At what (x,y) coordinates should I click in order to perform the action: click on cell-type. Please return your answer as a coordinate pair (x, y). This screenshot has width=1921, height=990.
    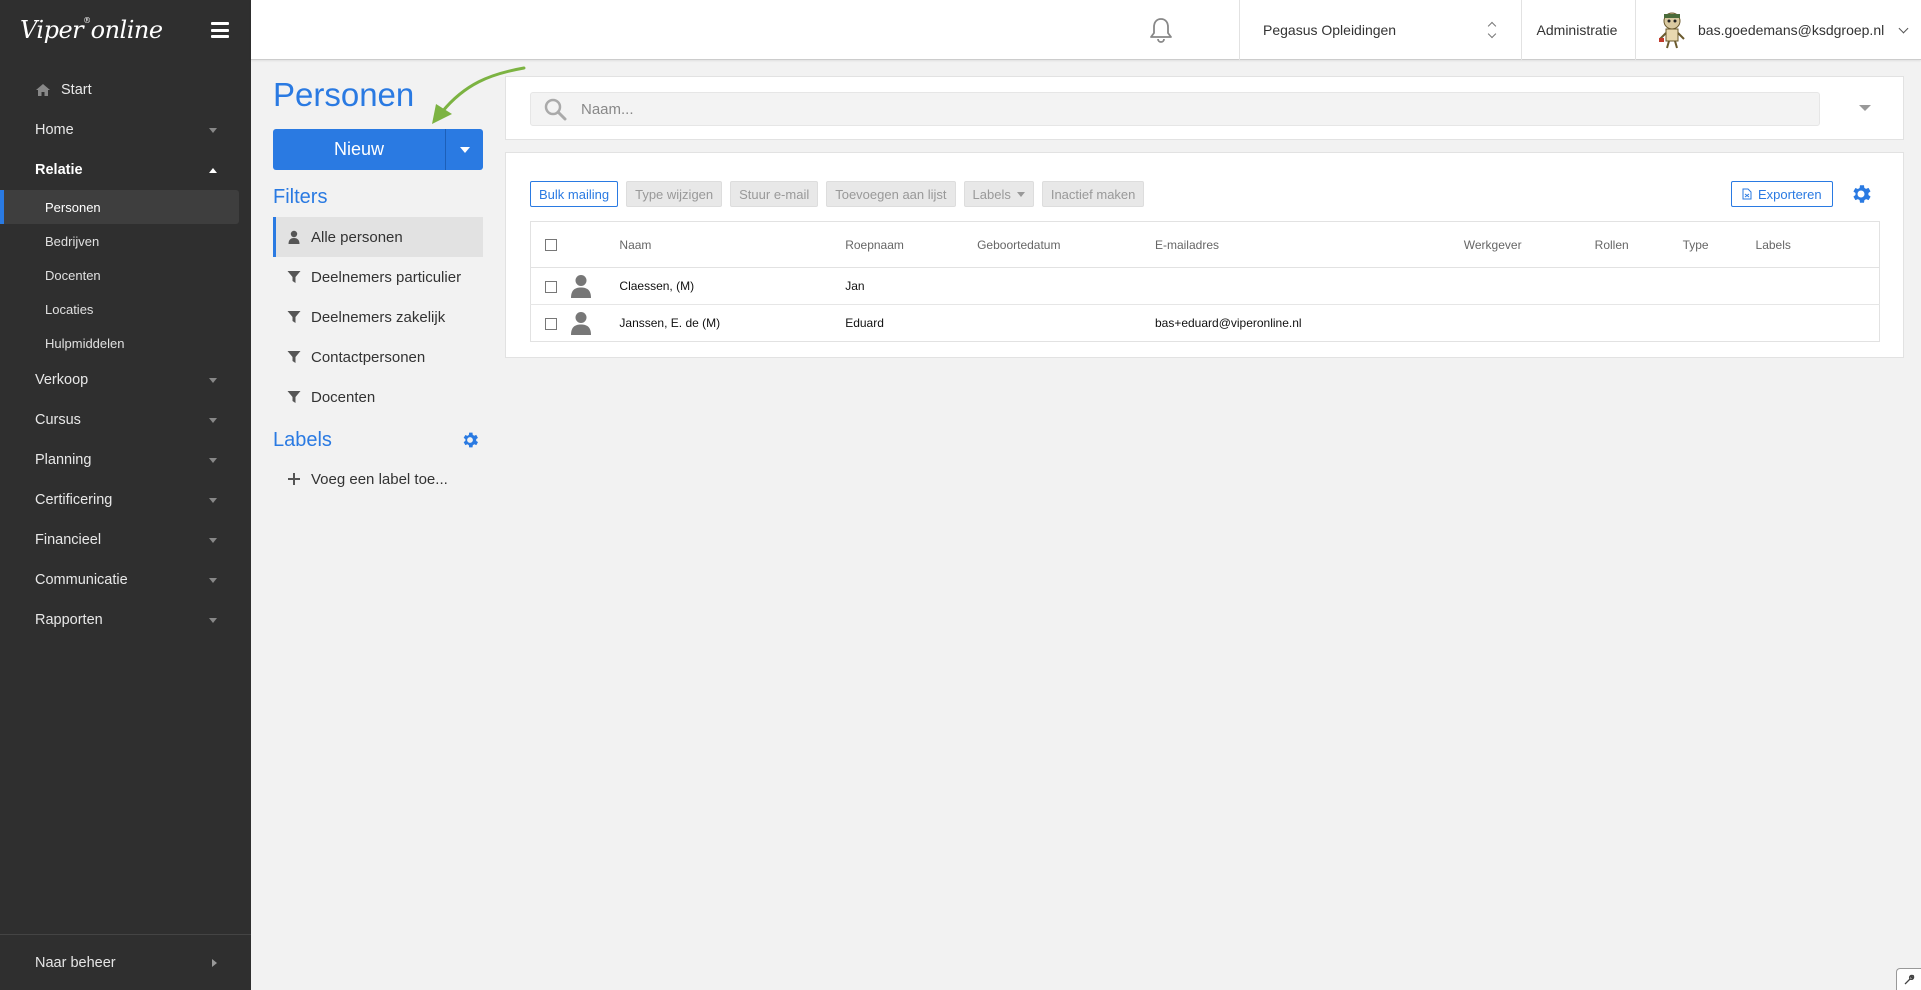
    Looking at the image, I should click on (1719, 323).